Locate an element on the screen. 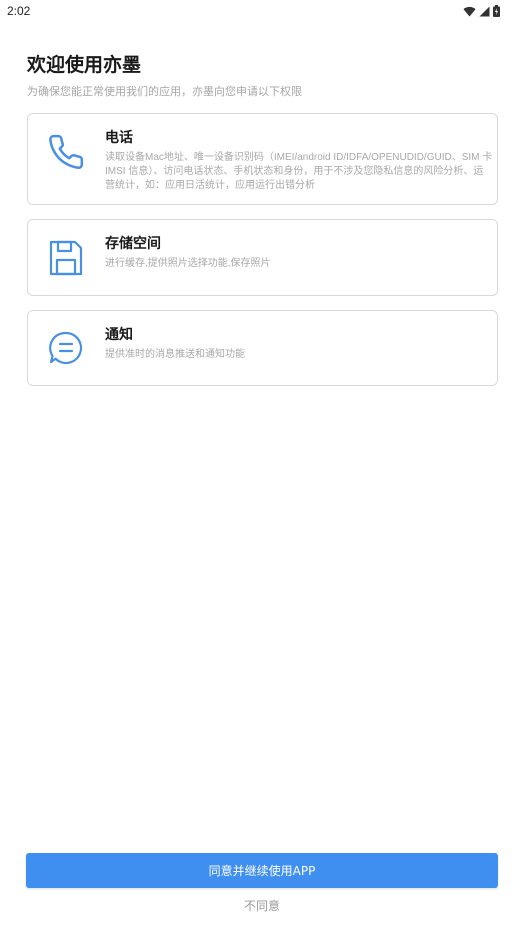  page-subtitle: 为确保您能正常使用我们的应用，亦墨向您申请以下权限 is located at coordinates (164, 91).